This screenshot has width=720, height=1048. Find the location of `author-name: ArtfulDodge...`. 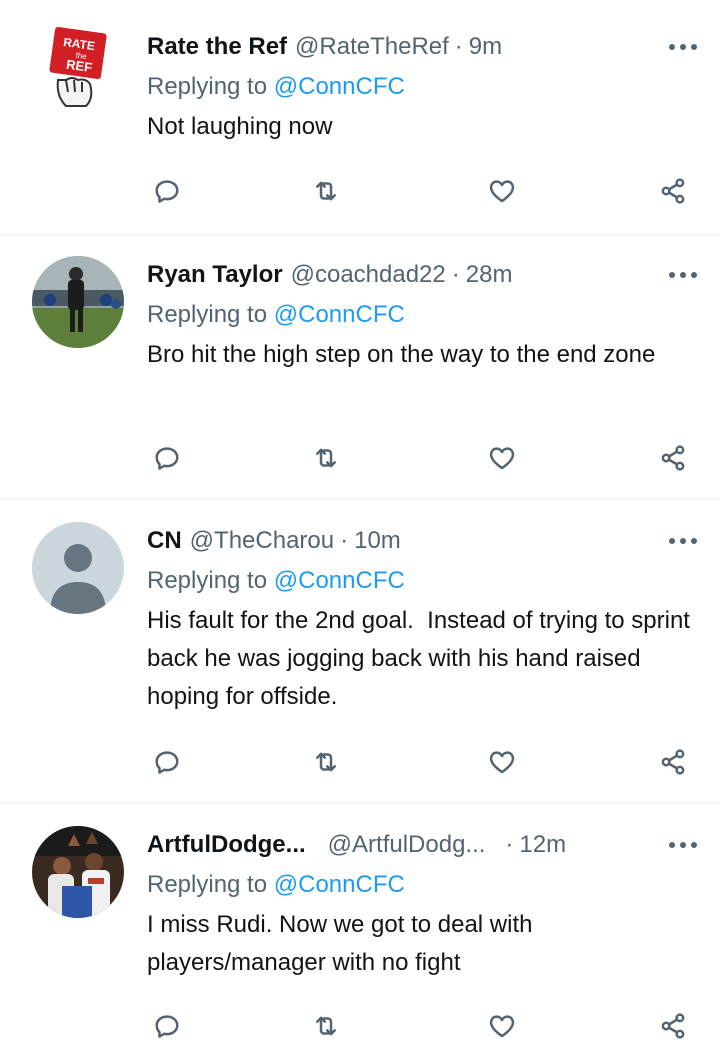

author-name: ArtfulDodge... is located at coordinates (226, 845).